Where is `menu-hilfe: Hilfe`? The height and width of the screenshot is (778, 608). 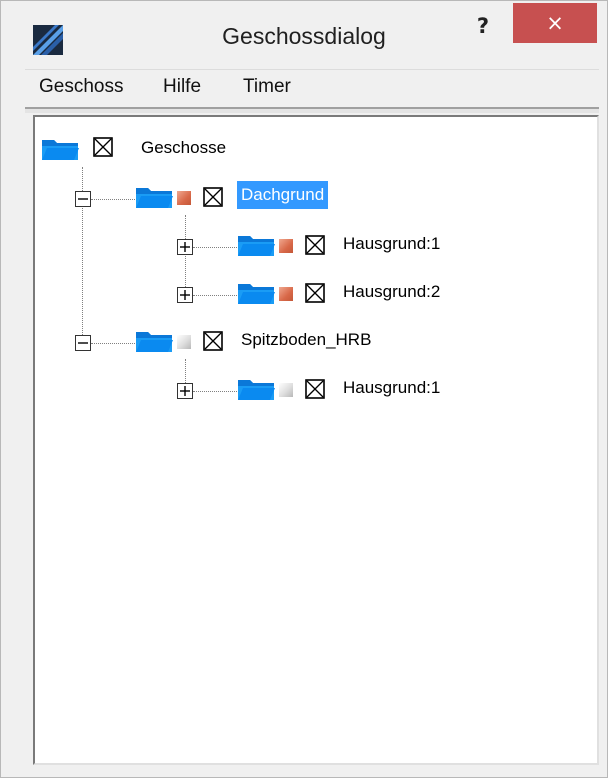 menu-hilfe: Hilfe is located at coordinates (182, 87).